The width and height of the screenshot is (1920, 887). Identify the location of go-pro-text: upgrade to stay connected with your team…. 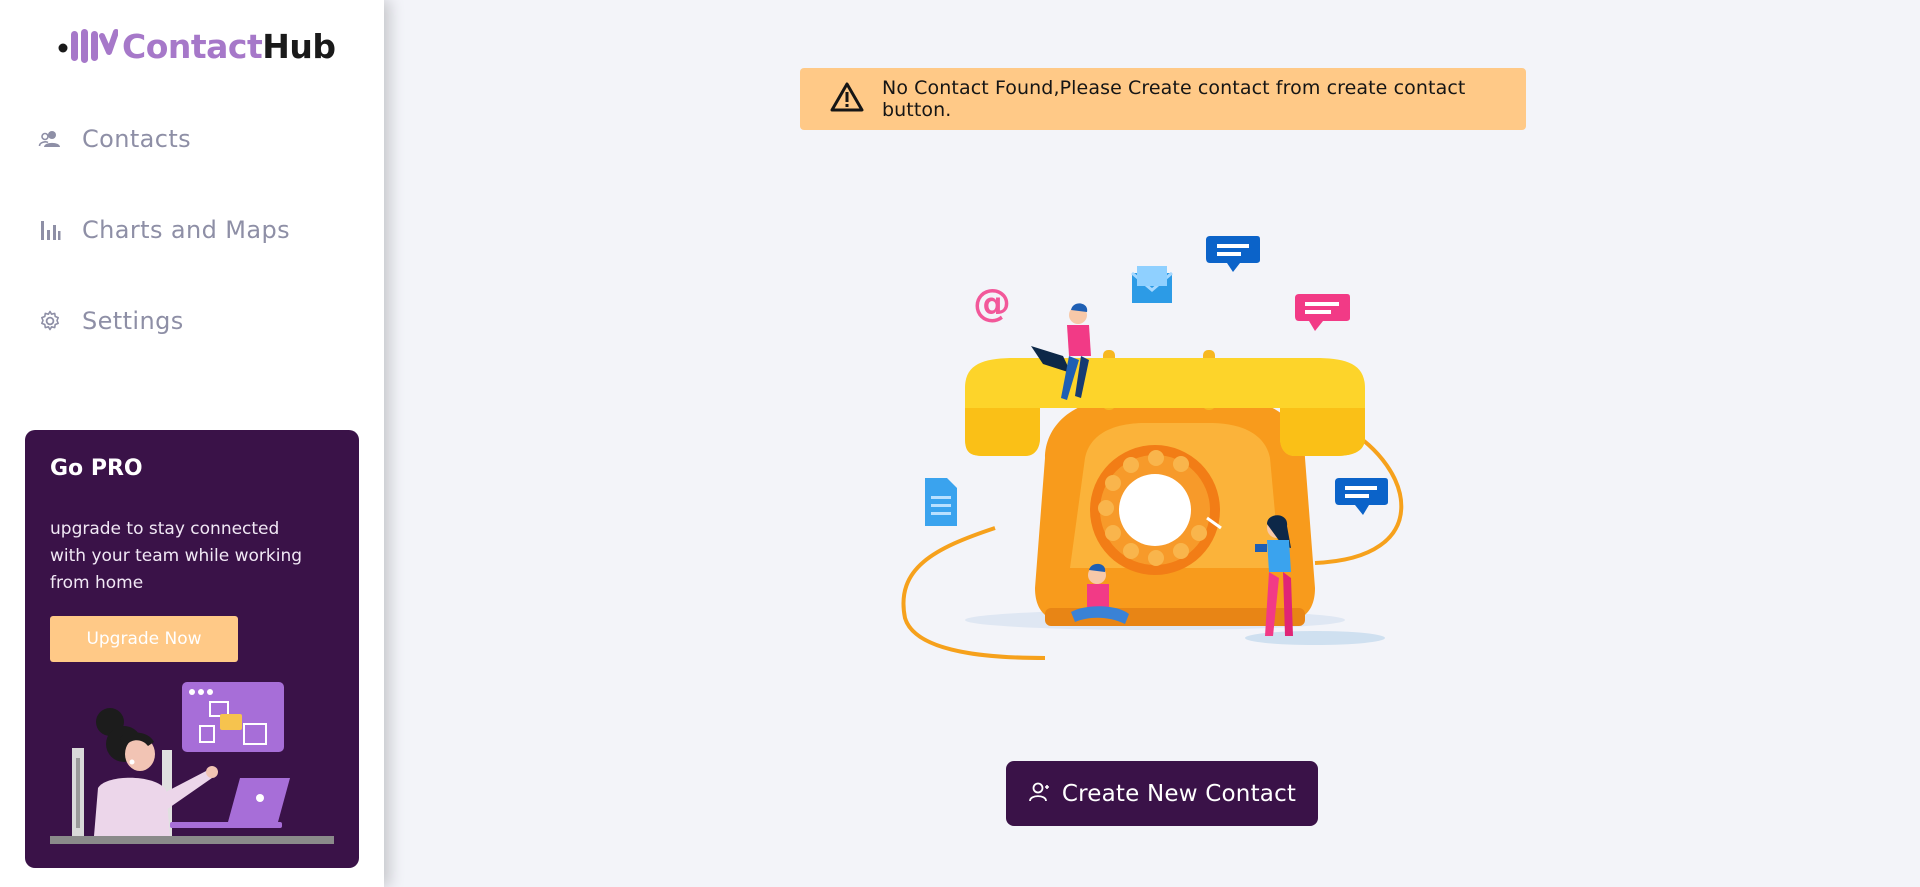
(176, 556).